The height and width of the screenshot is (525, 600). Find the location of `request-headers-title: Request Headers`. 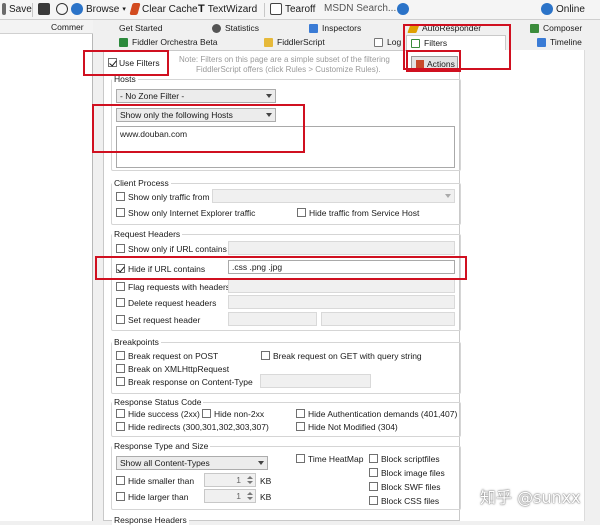

request-headers-title: Request Headers is located at coordinates (147, 234).